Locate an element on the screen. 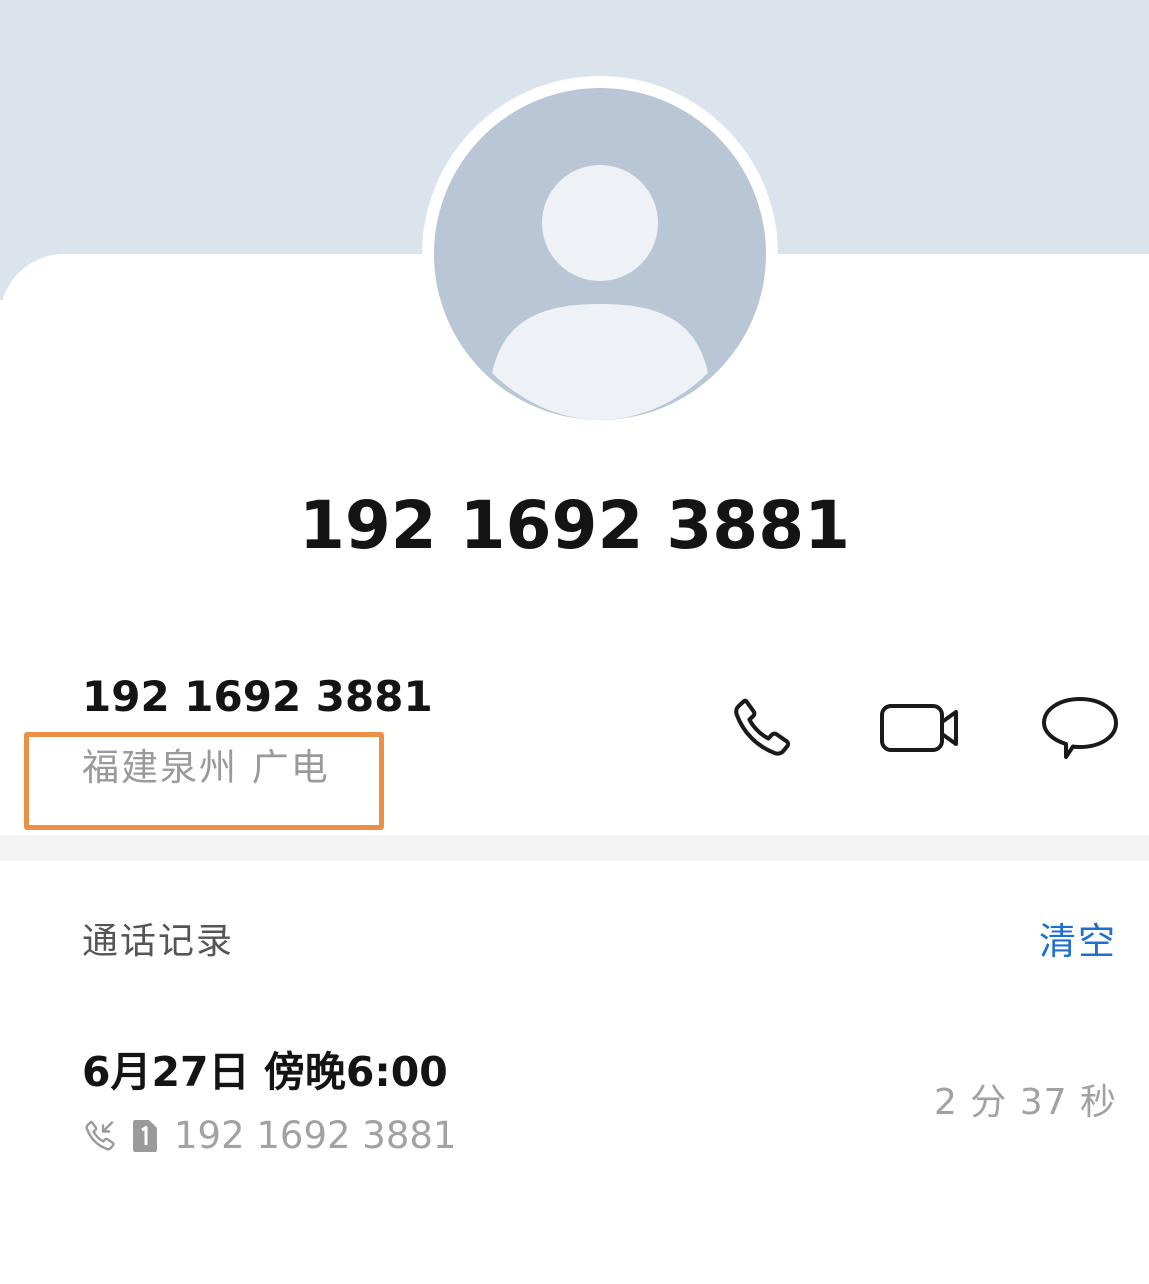 This screenshot has height=1284, width=1149. phone-icon is located at coordinates (762, 730).